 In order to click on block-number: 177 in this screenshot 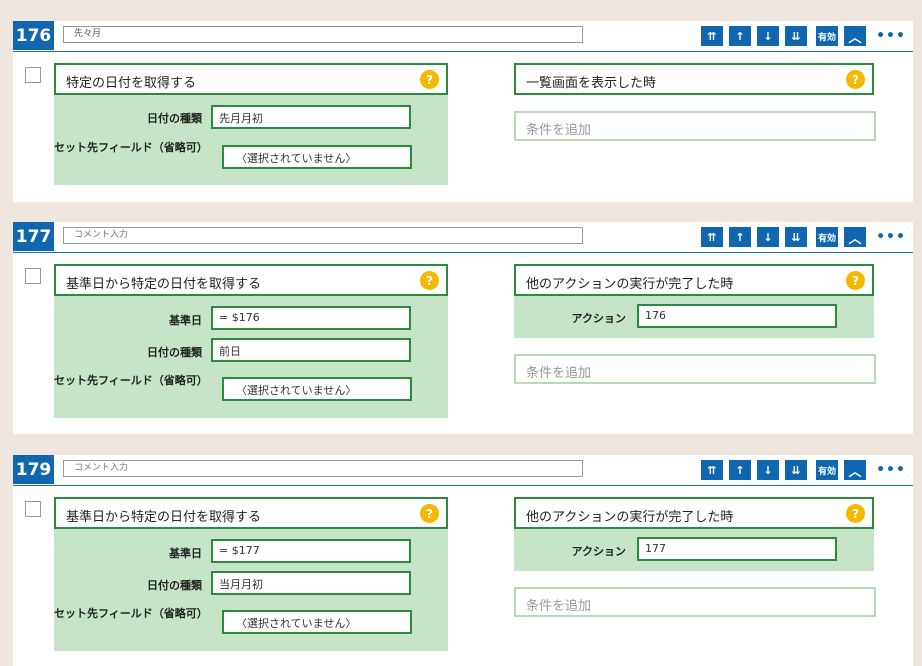, I will do `click(33, 236)`.